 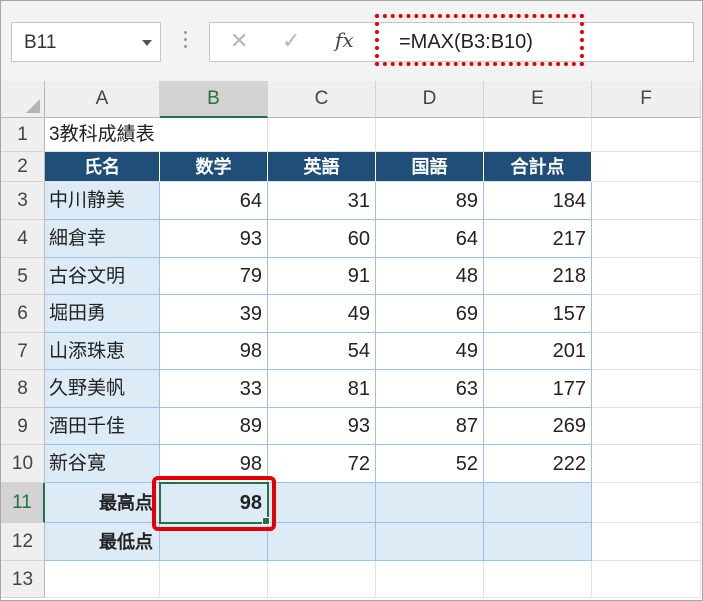 What do you see at coordinates (322, 239) in the screenshot?
I see `english-score: 60` at bounding box center [322, 239].